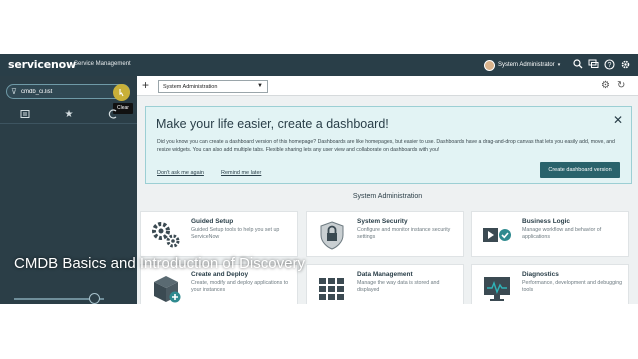 The height and width of the screenshot is (359, 638). I want to click on clock-icon, so click(113, 115).